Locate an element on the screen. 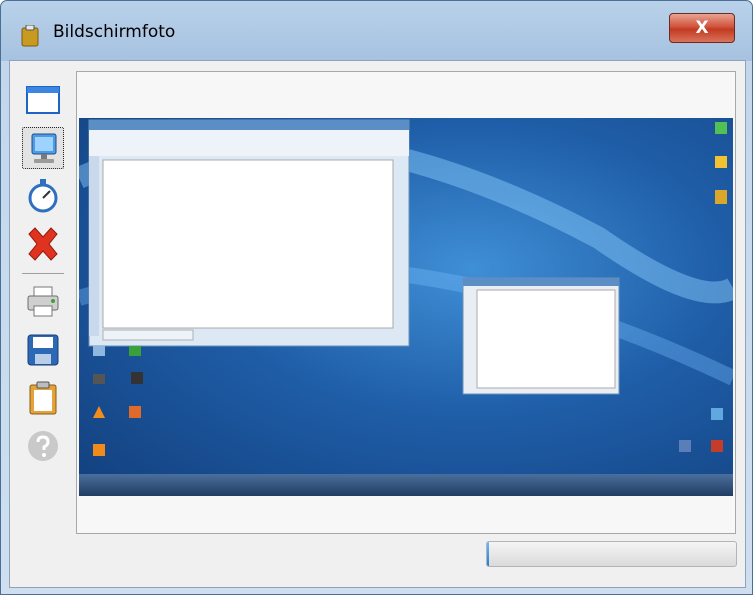 The width and height of the screenshot is (753, 595). clipboard-app-icon is located at coordinates (30, 36).